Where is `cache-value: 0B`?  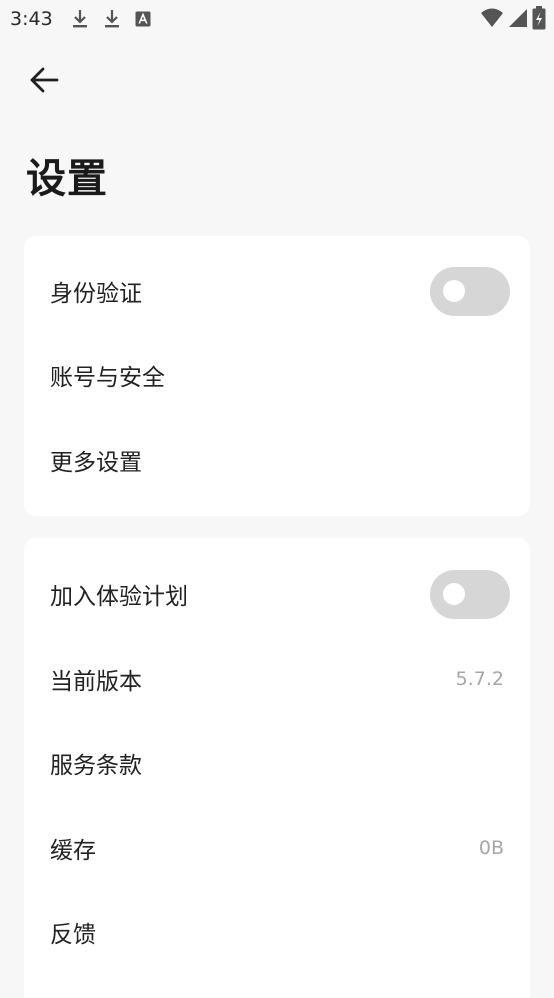
cache-value: 0B is located at coordinates (491, 848).